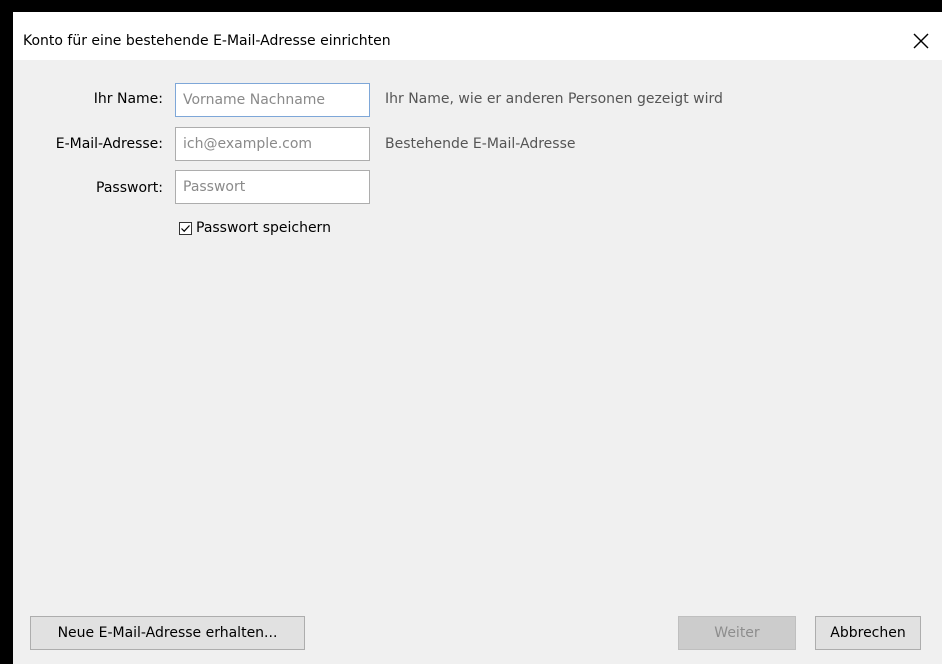  I want to click on name-input, so click(272, 100).